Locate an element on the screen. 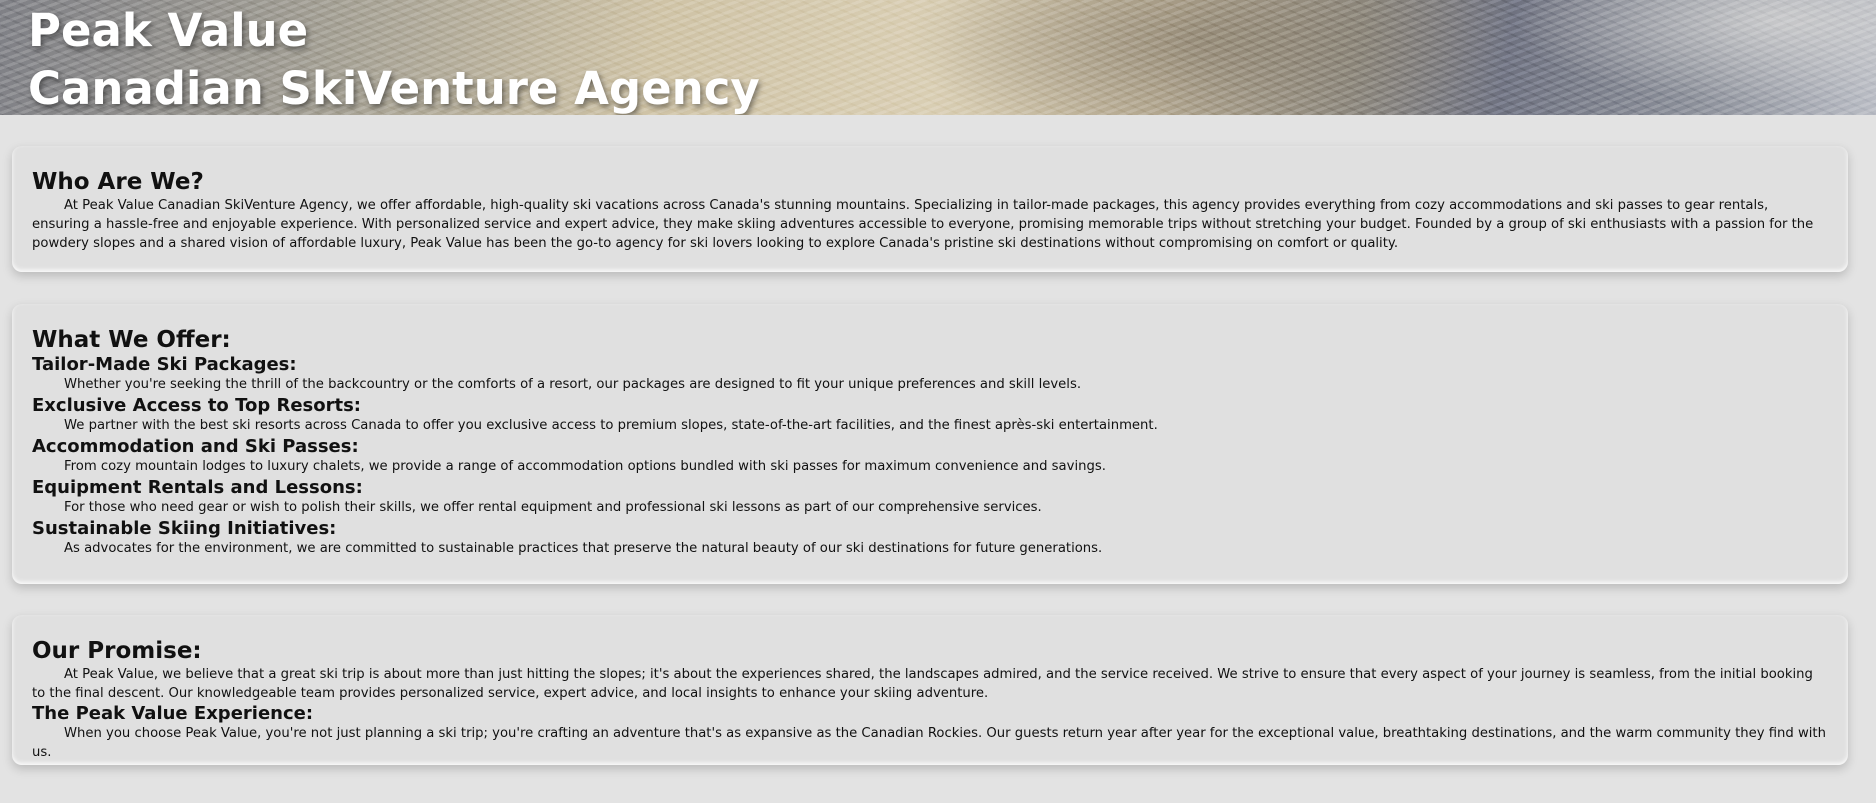  offer-item-title: Exclusive Access to Top Resorts: is located at coordinates (197, 405).